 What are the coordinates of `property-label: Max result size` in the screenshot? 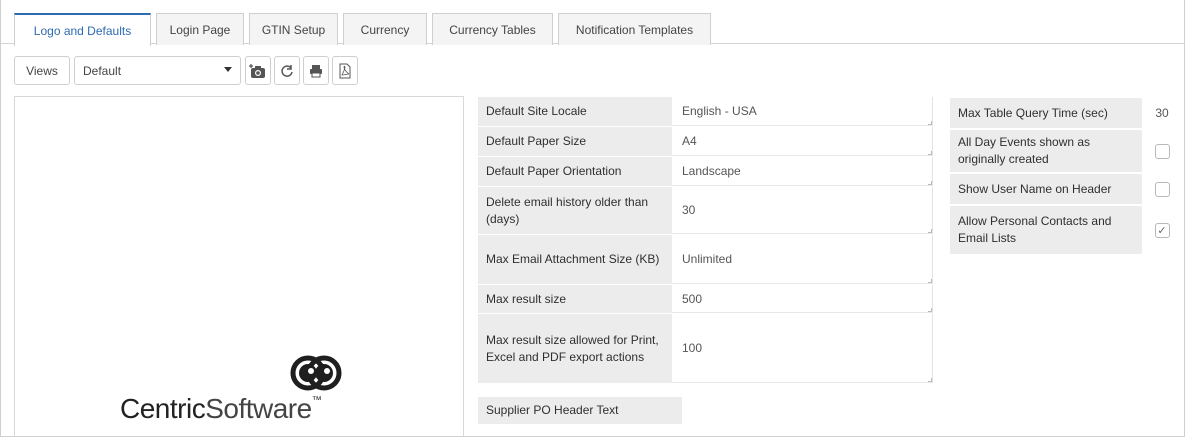 It's located at (575, 299).